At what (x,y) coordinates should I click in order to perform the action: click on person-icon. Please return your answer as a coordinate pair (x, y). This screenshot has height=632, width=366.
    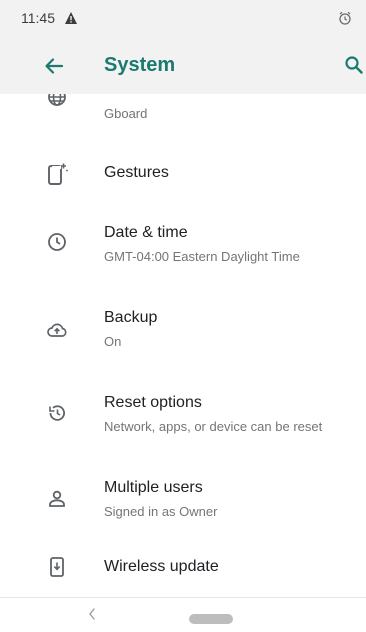
    Looking at the image, I should click on (57, 499).